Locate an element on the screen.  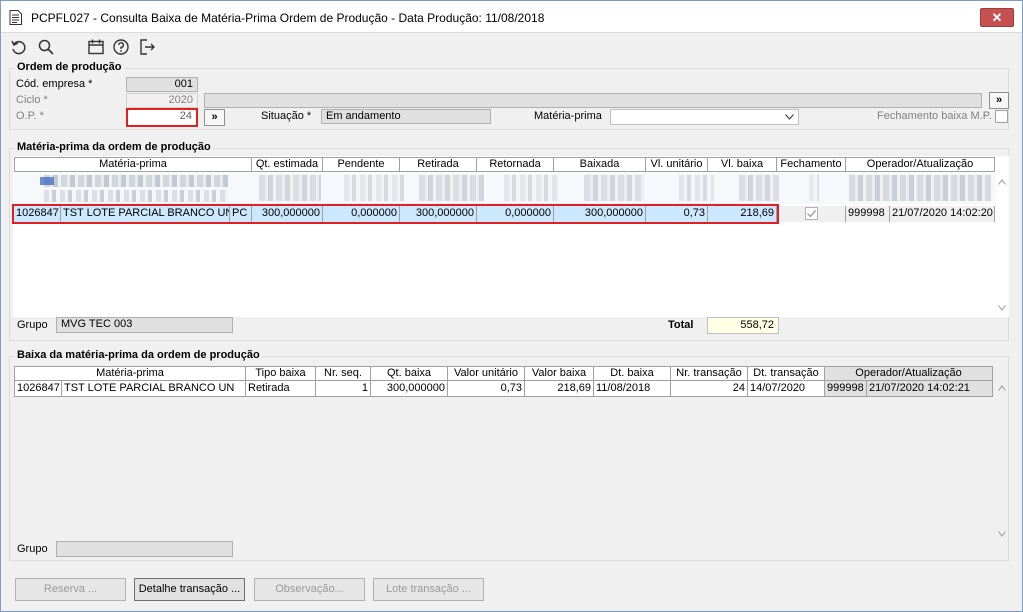
op-highlight-box is located at coordinates (162, 117).